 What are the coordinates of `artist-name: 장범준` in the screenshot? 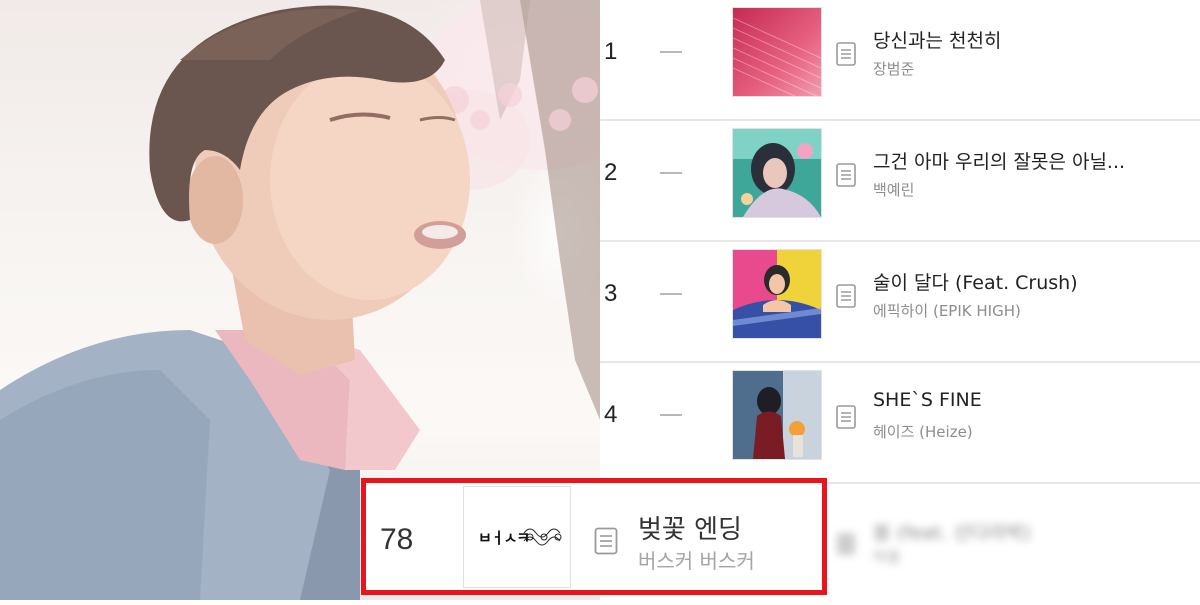 It's located at (1033, 68).